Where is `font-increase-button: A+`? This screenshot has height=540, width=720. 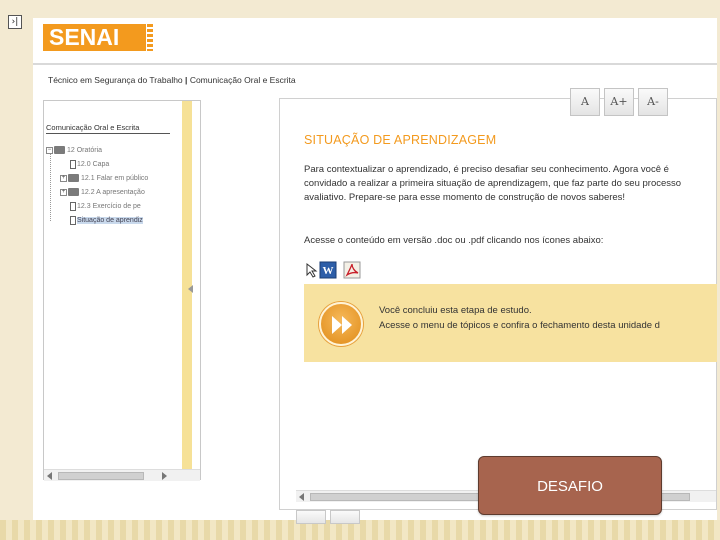 font-increase-button: A+ is located at coordinates (619, 102).